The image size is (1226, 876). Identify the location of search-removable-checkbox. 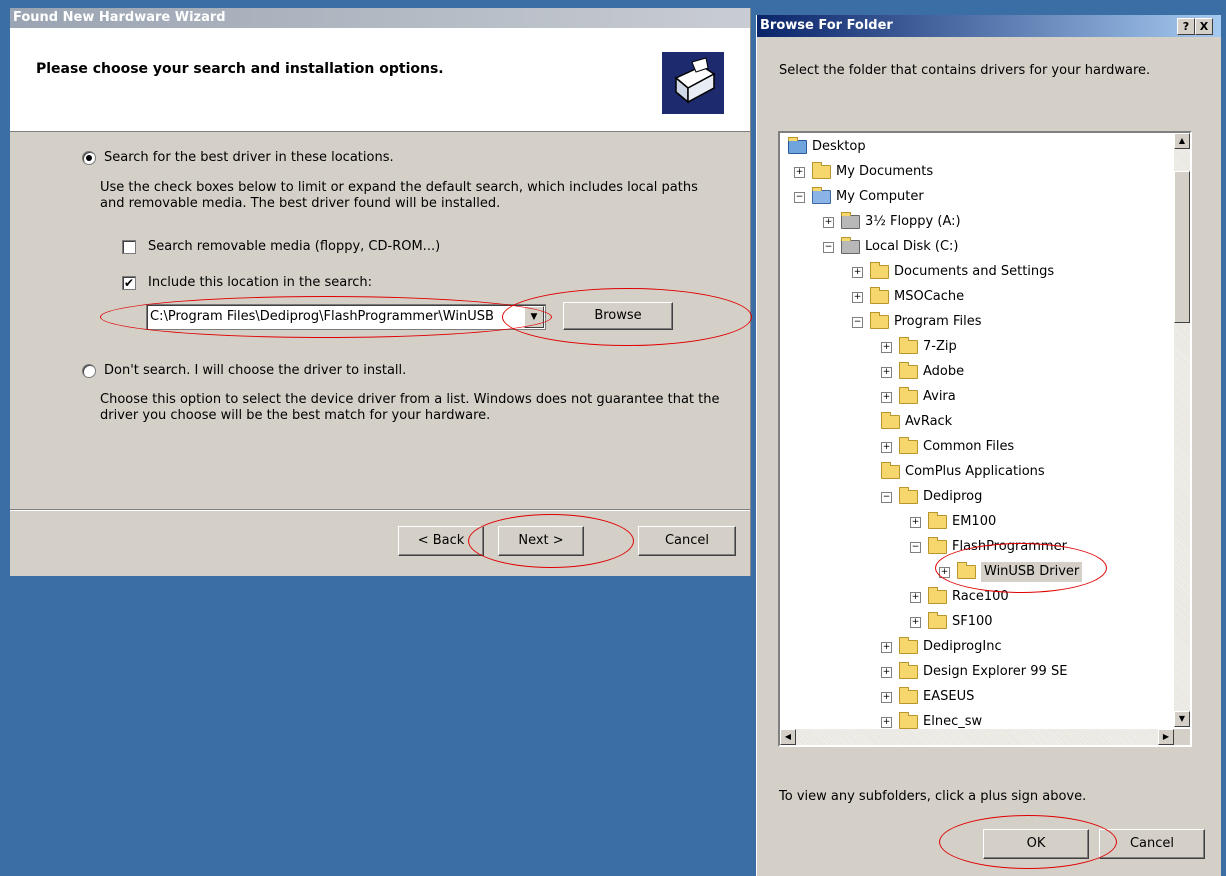
(129, 247).